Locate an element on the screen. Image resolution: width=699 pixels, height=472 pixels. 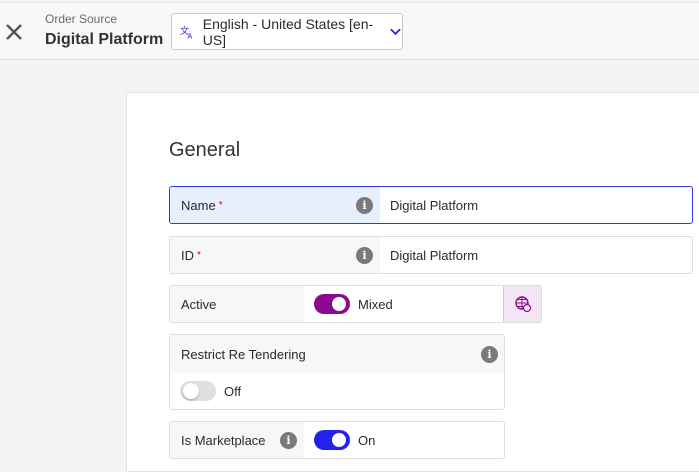
restrict-state: Off is located at coordinates (233, 391).